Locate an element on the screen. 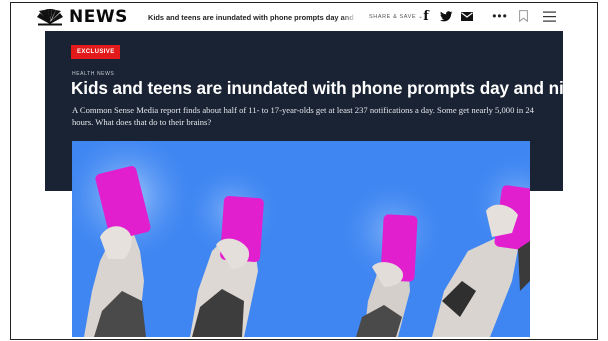 The height and width of the screenshot is (341, 608). bookmark-icon is located at coordinates (523, 16).